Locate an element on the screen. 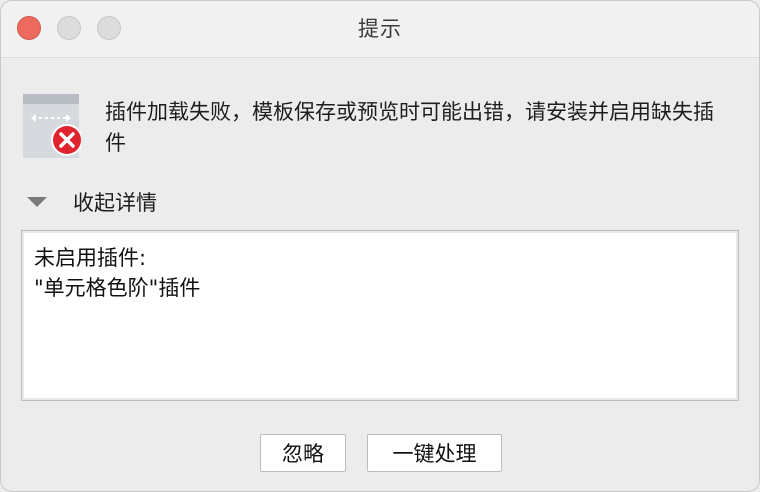 Image resolution: width=760 pixels, height=492 pixels. details-line: 未启用插件: is located at coordinates (90, 258).